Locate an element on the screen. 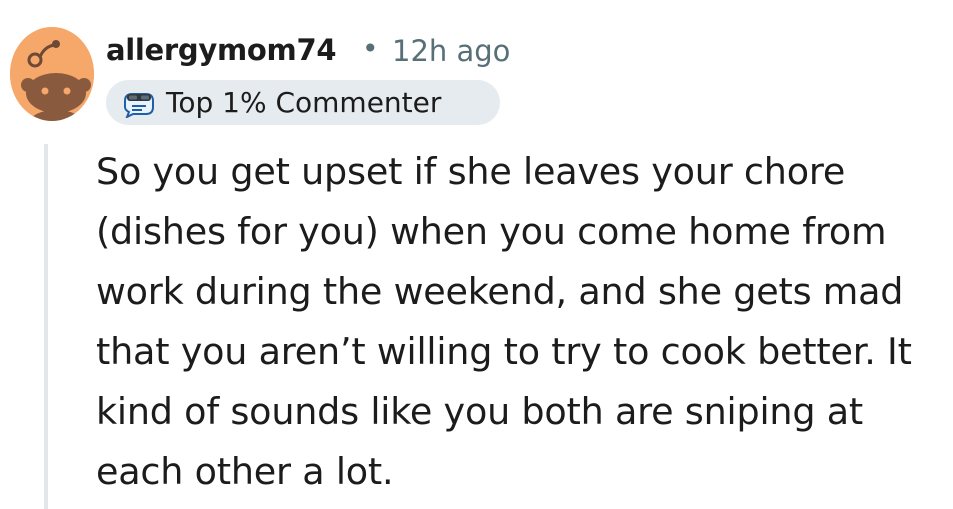 Image resolution: width=953 pixels, height=509 pixels. thread-line is located at coordinates (46, 326).